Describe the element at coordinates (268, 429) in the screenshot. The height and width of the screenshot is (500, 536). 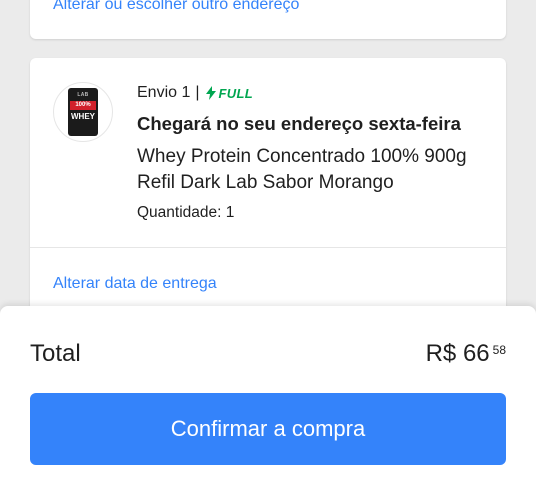
I see `confirm-purchase-button: Confirmar a compra` at that location.